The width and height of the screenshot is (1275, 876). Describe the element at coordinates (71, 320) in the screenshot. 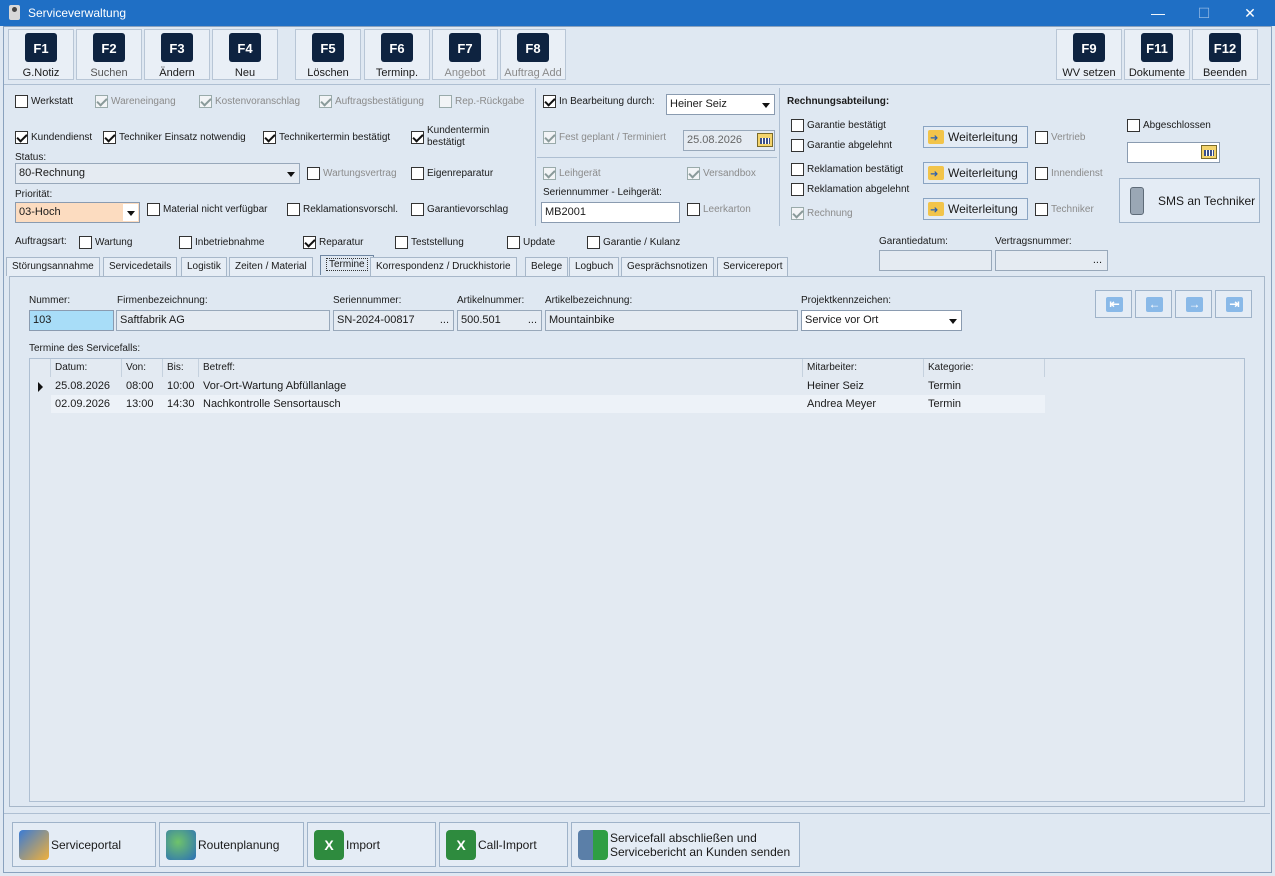

I see `nummer-field: 103` at that location.